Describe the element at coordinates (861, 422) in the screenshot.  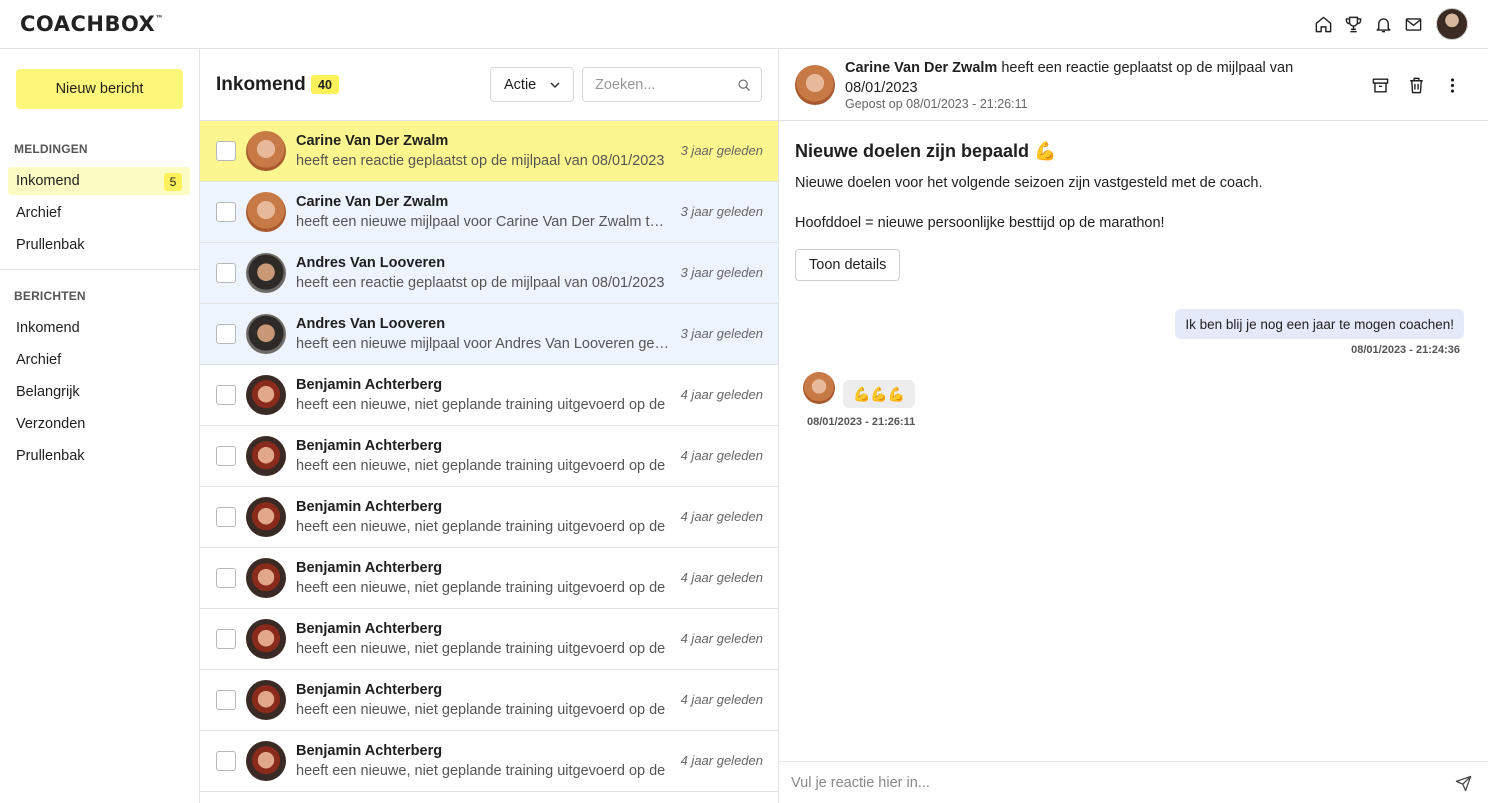
I see `reply-message-timestamp: 08/01/2023 - 21:26:11` at that location.